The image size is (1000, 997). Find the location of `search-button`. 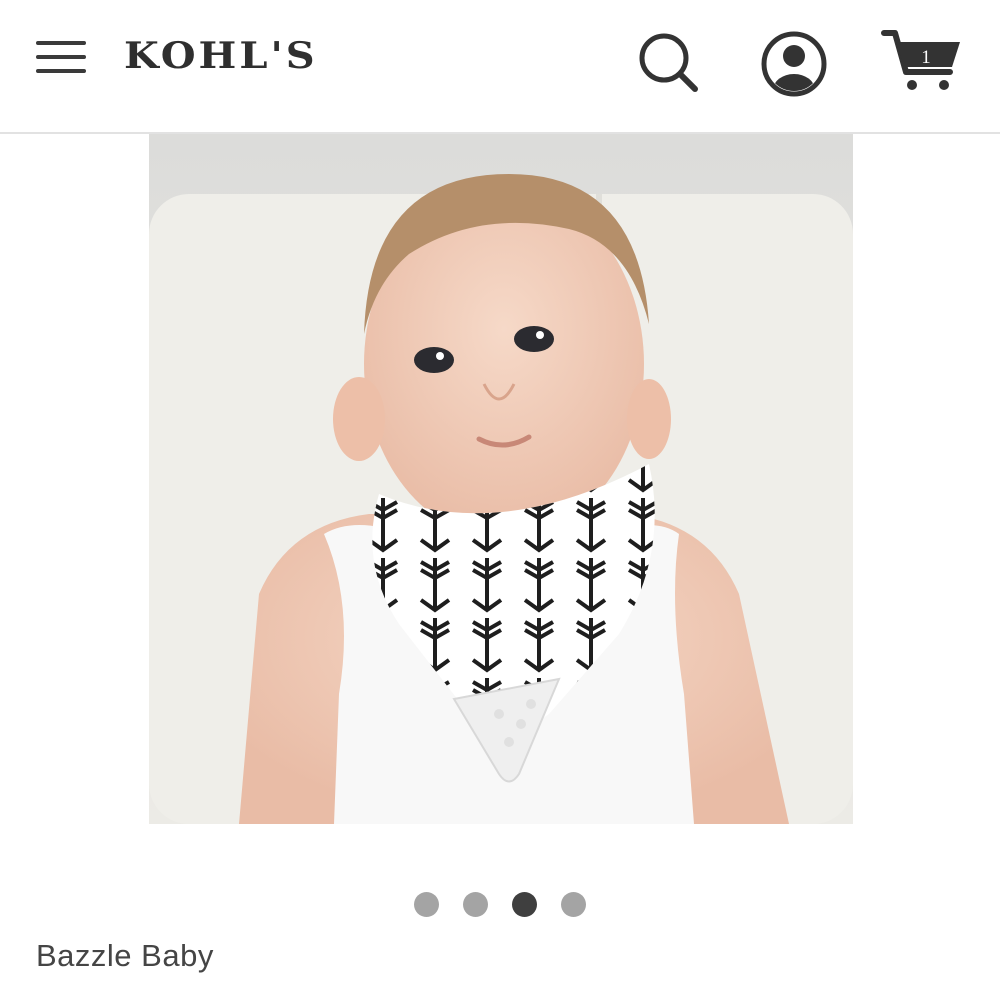

search-button is located at coordinates (668, 62).